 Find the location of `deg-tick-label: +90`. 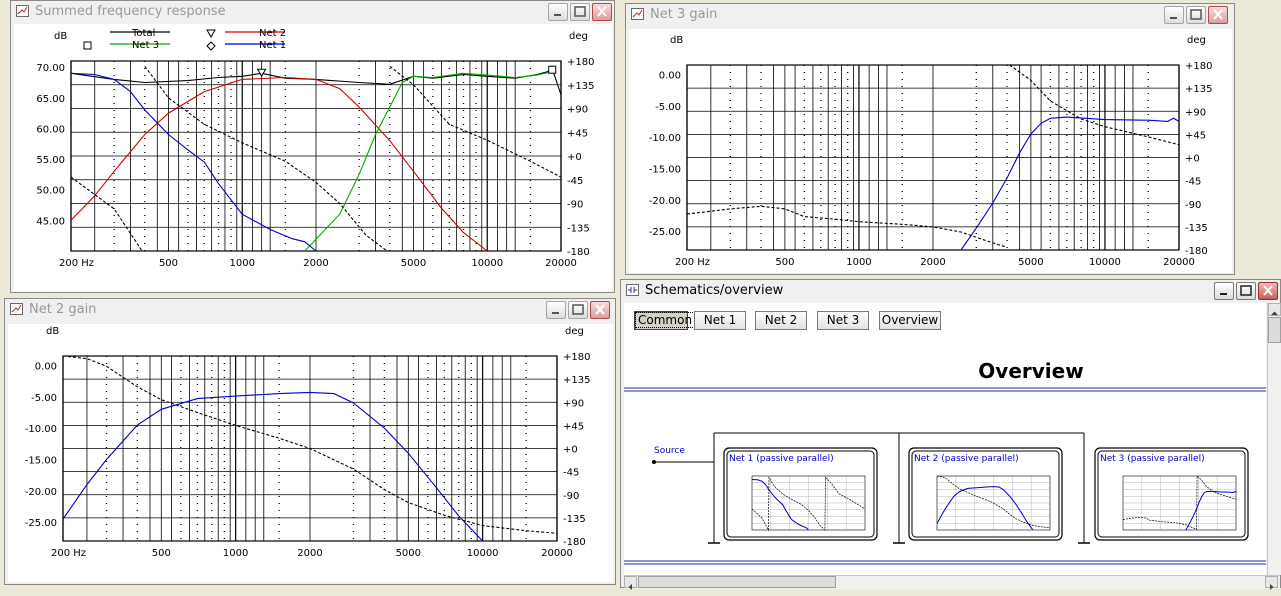

deg-tick-label: +90 is located at coordinates (1195, 112).